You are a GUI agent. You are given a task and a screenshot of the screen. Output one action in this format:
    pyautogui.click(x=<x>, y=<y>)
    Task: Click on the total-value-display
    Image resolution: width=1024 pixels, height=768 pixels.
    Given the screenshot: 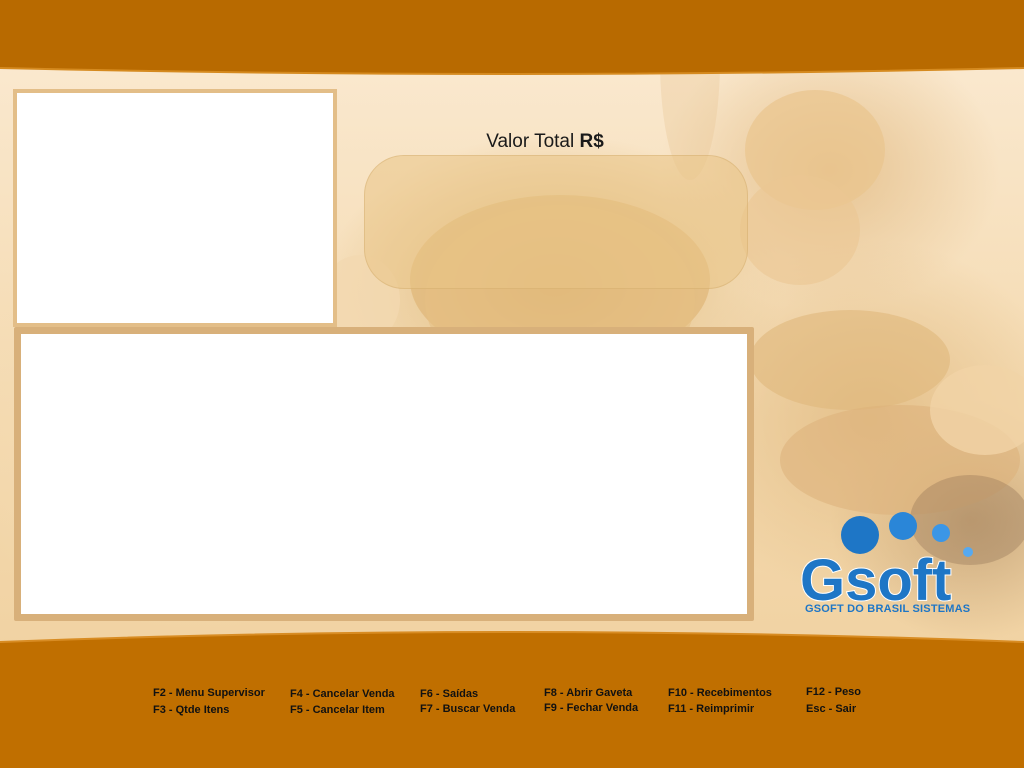 What is the action you would take?
    pyautogui.click(x=556, y=222)
    